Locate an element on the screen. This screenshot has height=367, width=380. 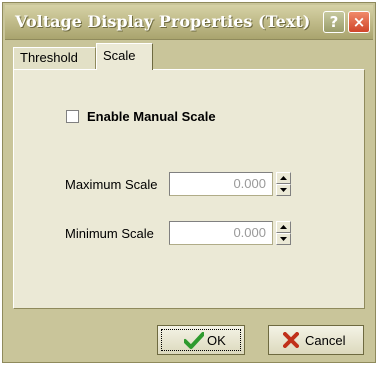
help-button: ? is located at coordinates (334, 22).